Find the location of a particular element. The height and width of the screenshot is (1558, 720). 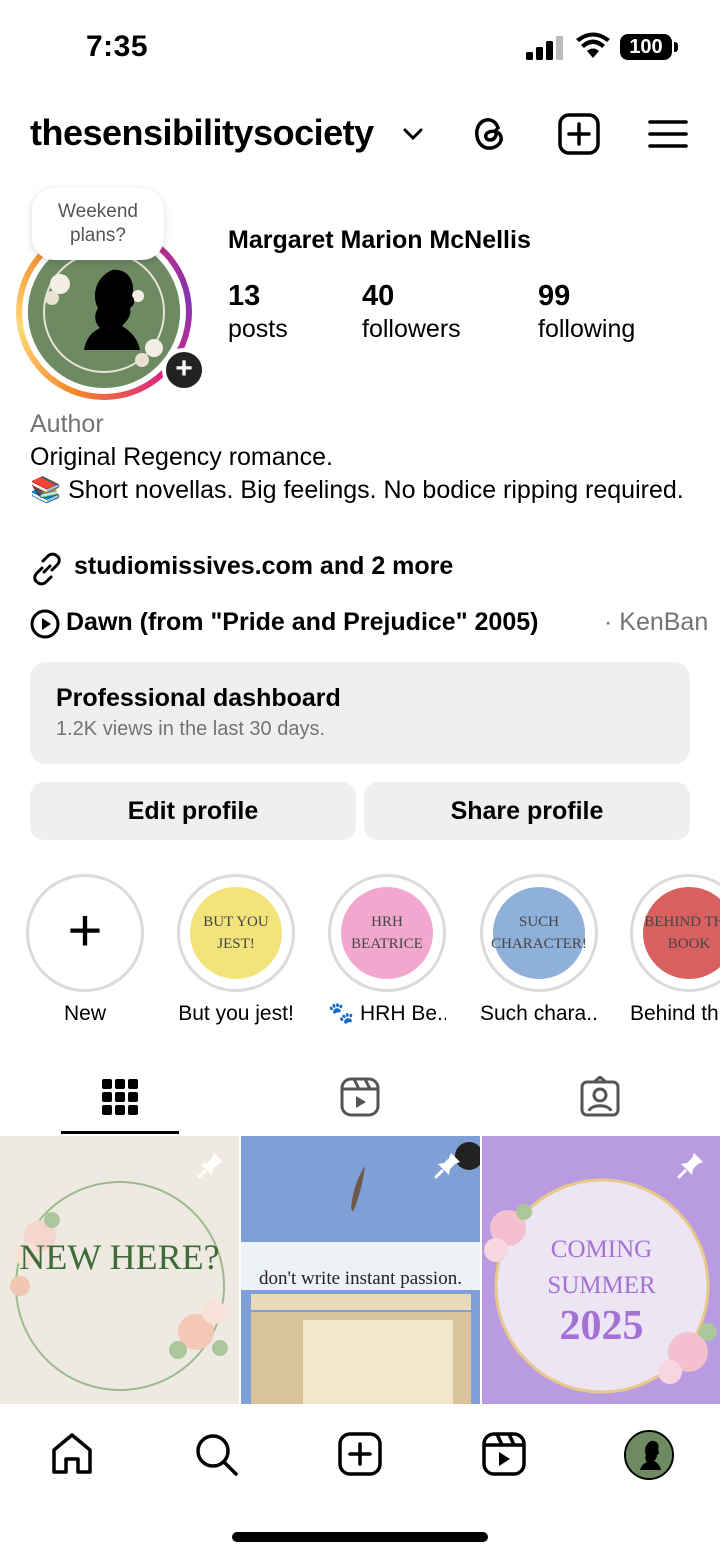

search-icon is located at coordinates (216, 1454).